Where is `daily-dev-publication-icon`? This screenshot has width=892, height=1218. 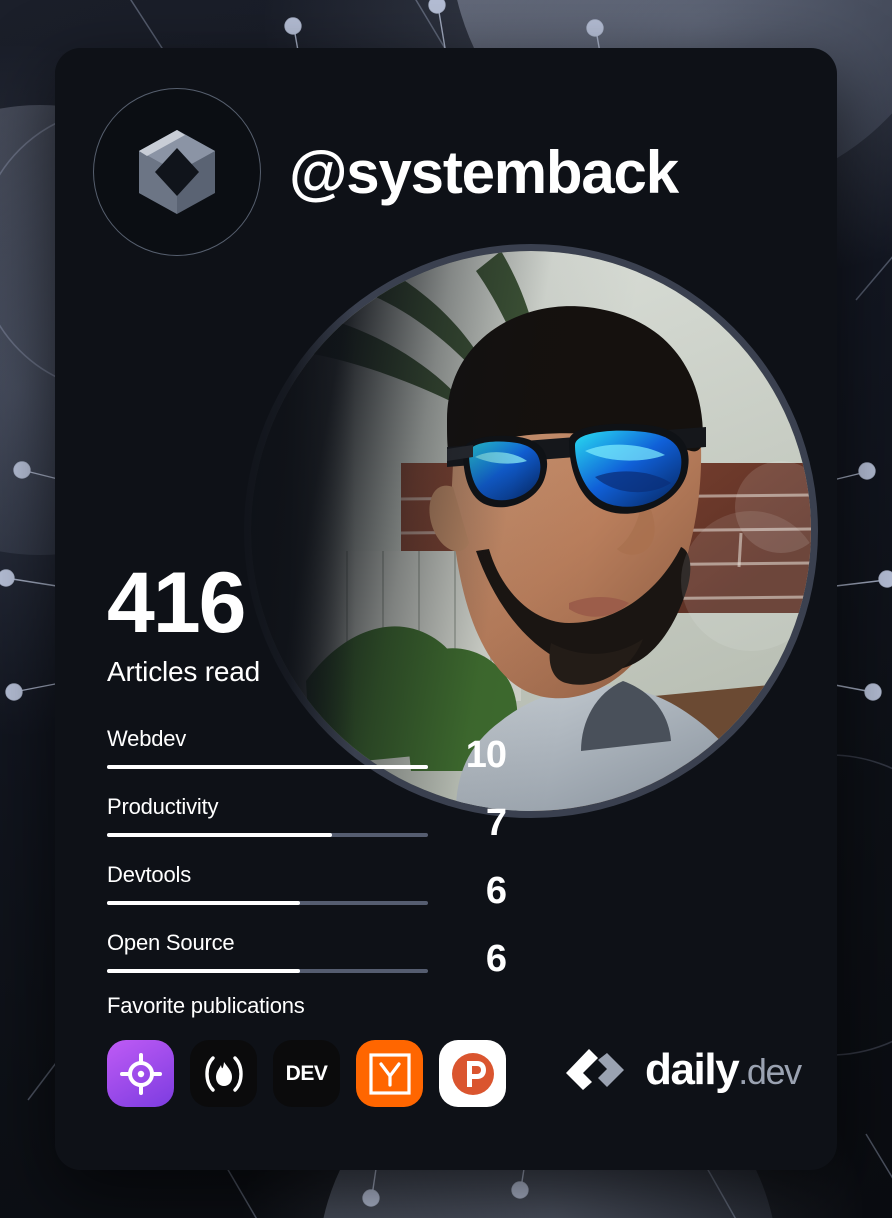
daily-dev-publication-icon is located at coordinates (140, 1073).